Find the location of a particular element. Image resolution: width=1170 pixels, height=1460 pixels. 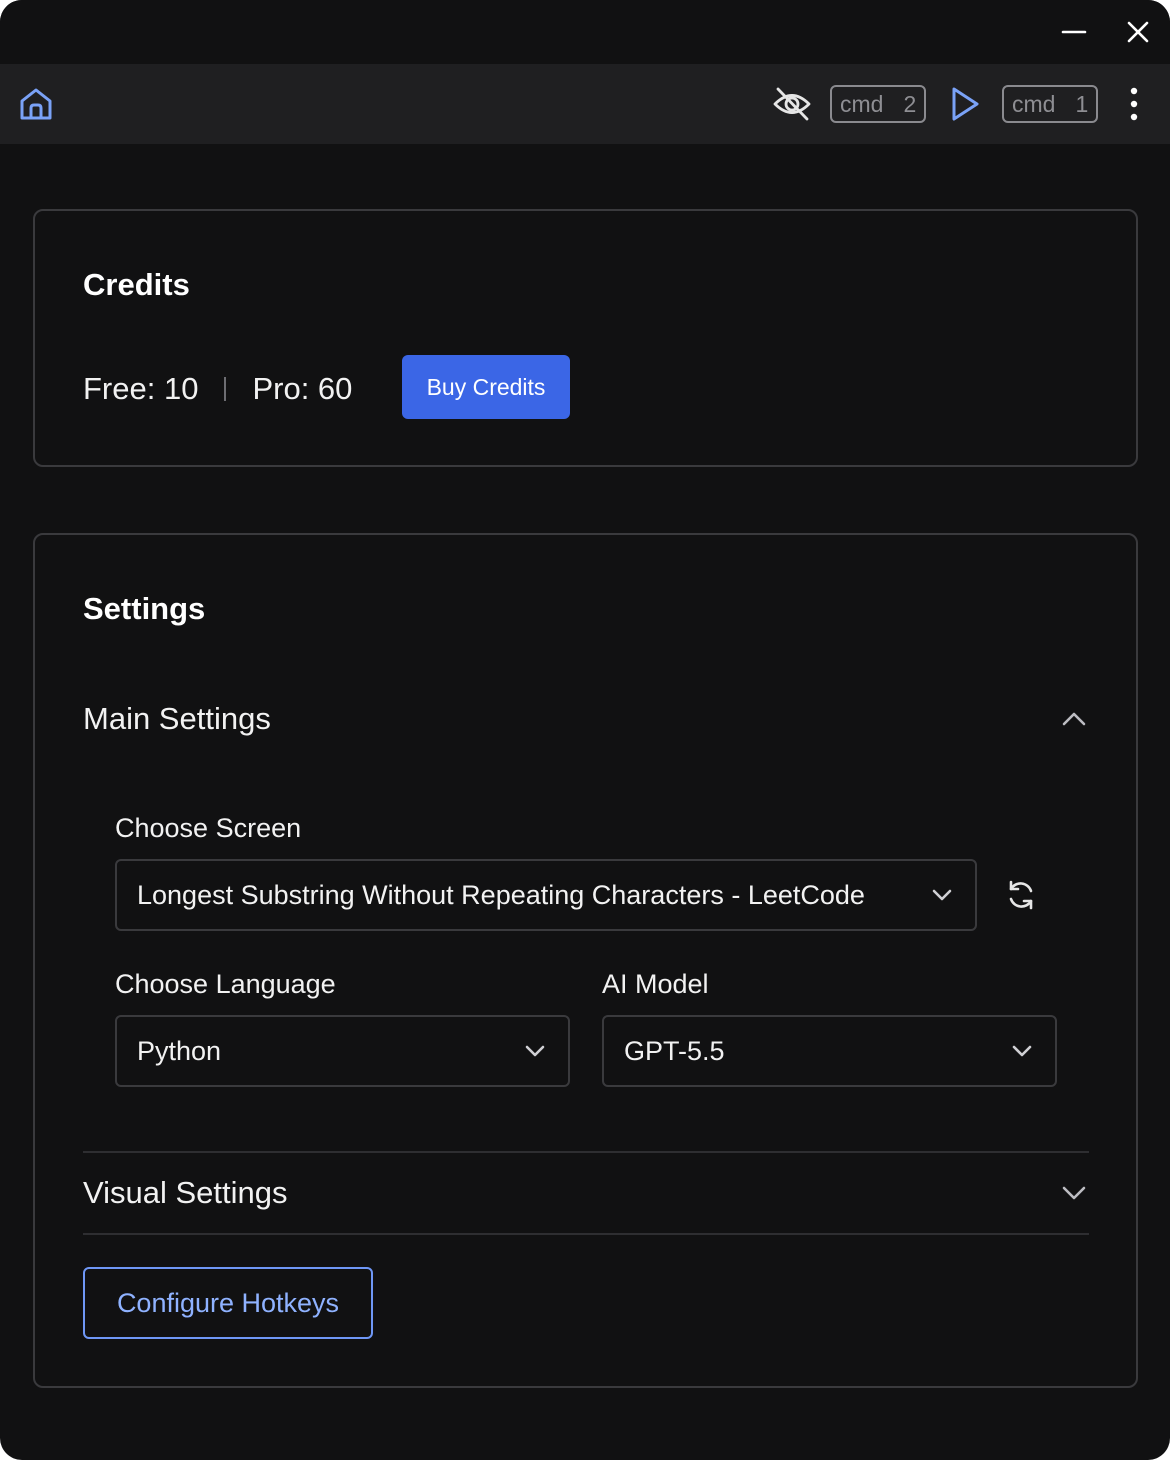

minus-icon is located at coordinates (1074, 32).